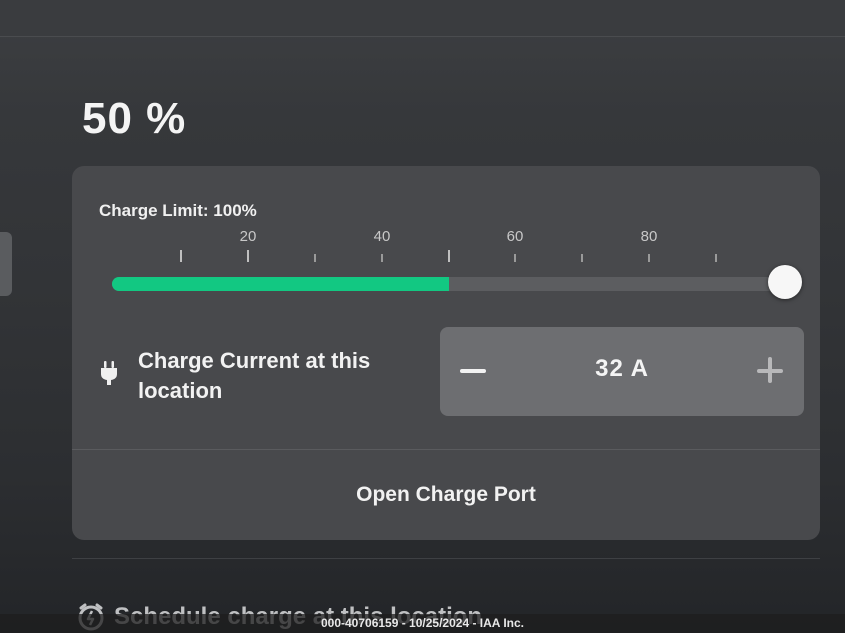  I want to click on decrease-current-button, so click(474, 371).